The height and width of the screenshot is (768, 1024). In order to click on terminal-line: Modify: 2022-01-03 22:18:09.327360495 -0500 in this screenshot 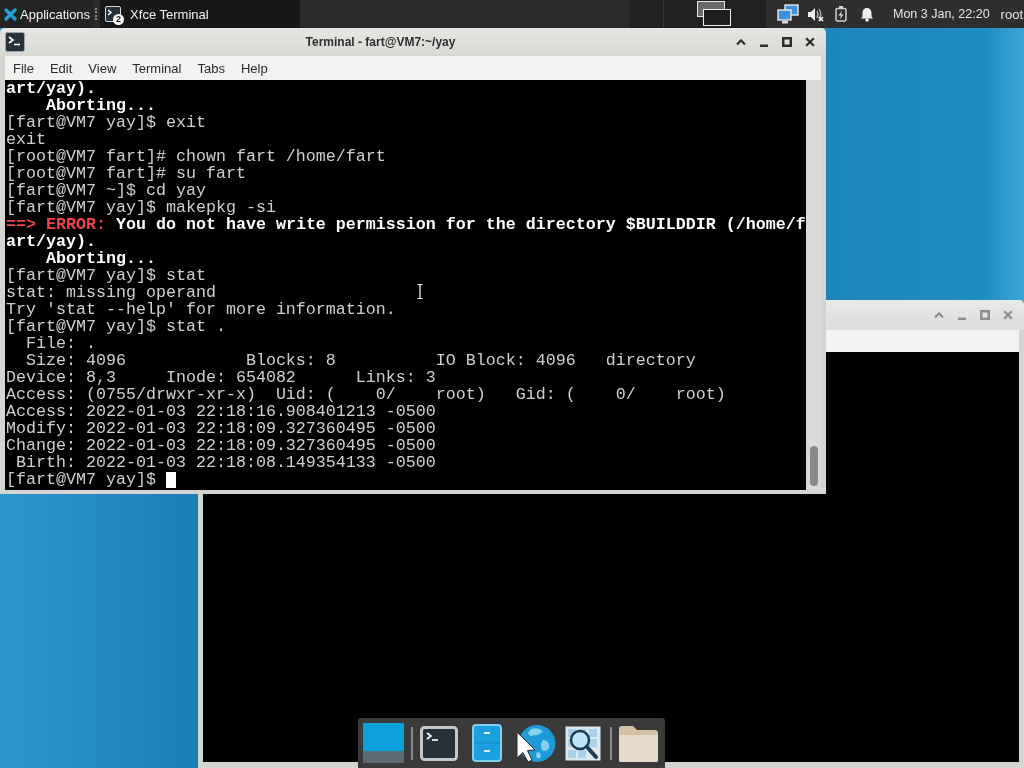, I will do `click(221, 428)`.